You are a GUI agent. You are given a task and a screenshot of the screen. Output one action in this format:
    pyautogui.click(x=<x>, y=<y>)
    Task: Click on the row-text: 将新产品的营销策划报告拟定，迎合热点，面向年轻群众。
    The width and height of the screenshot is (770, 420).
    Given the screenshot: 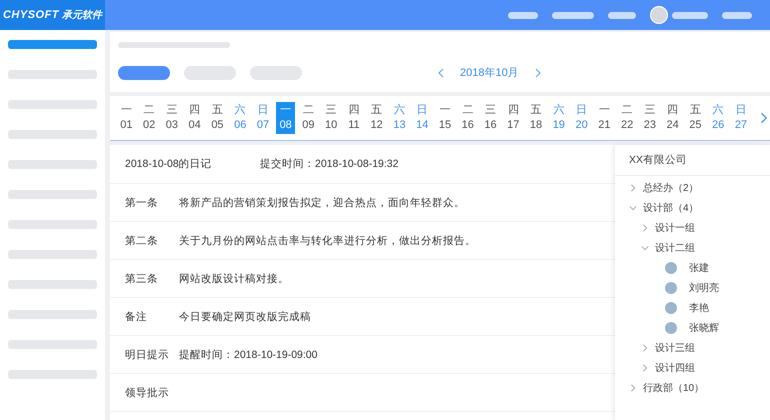 What is the action you would take?
    pyautogui.click(x=322, y=203)
    